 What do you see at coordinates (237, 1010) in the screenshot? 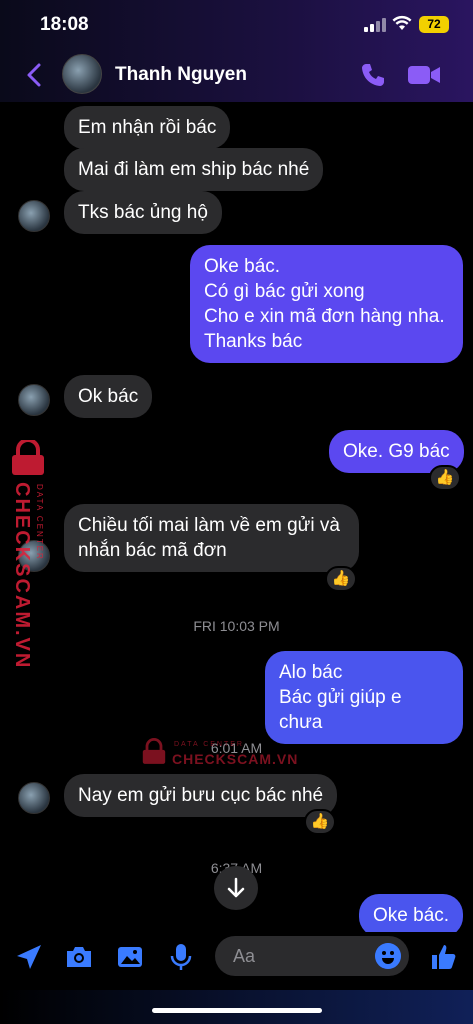
I see `home-indicator` at bounding box center [237, 1010].